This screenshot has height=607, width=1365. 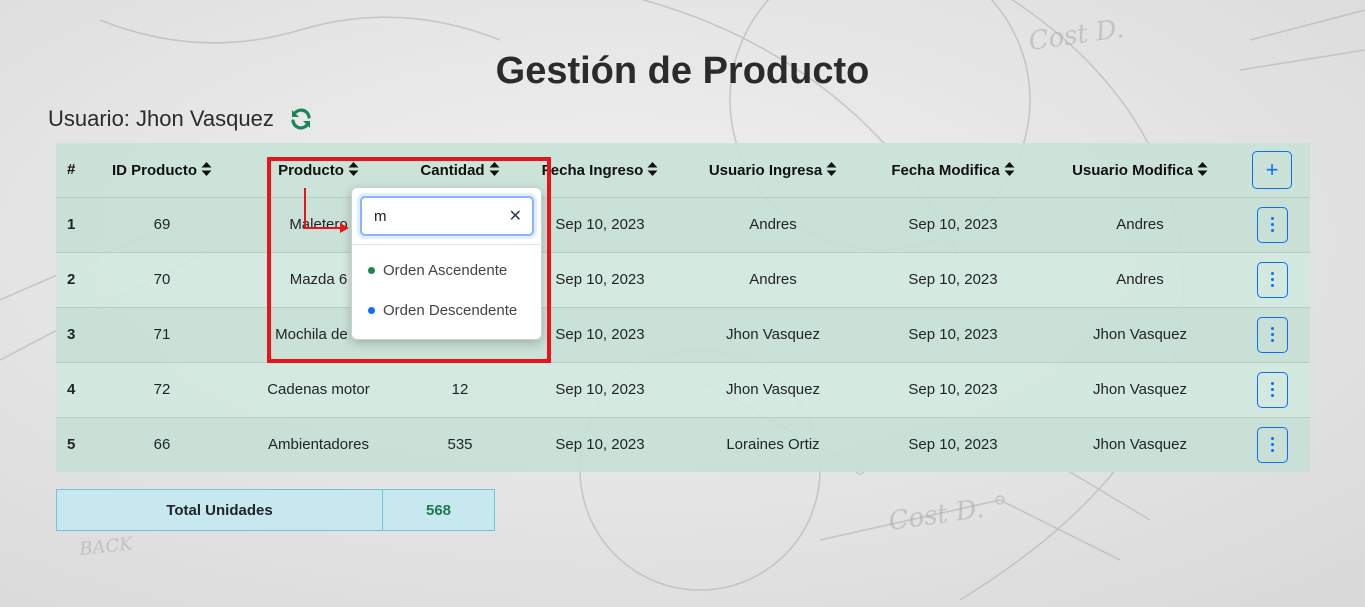 What do you see at coordinates (301, 119) in the screenshot?
I see `refresh-icon` at bounding box center [301, 119].